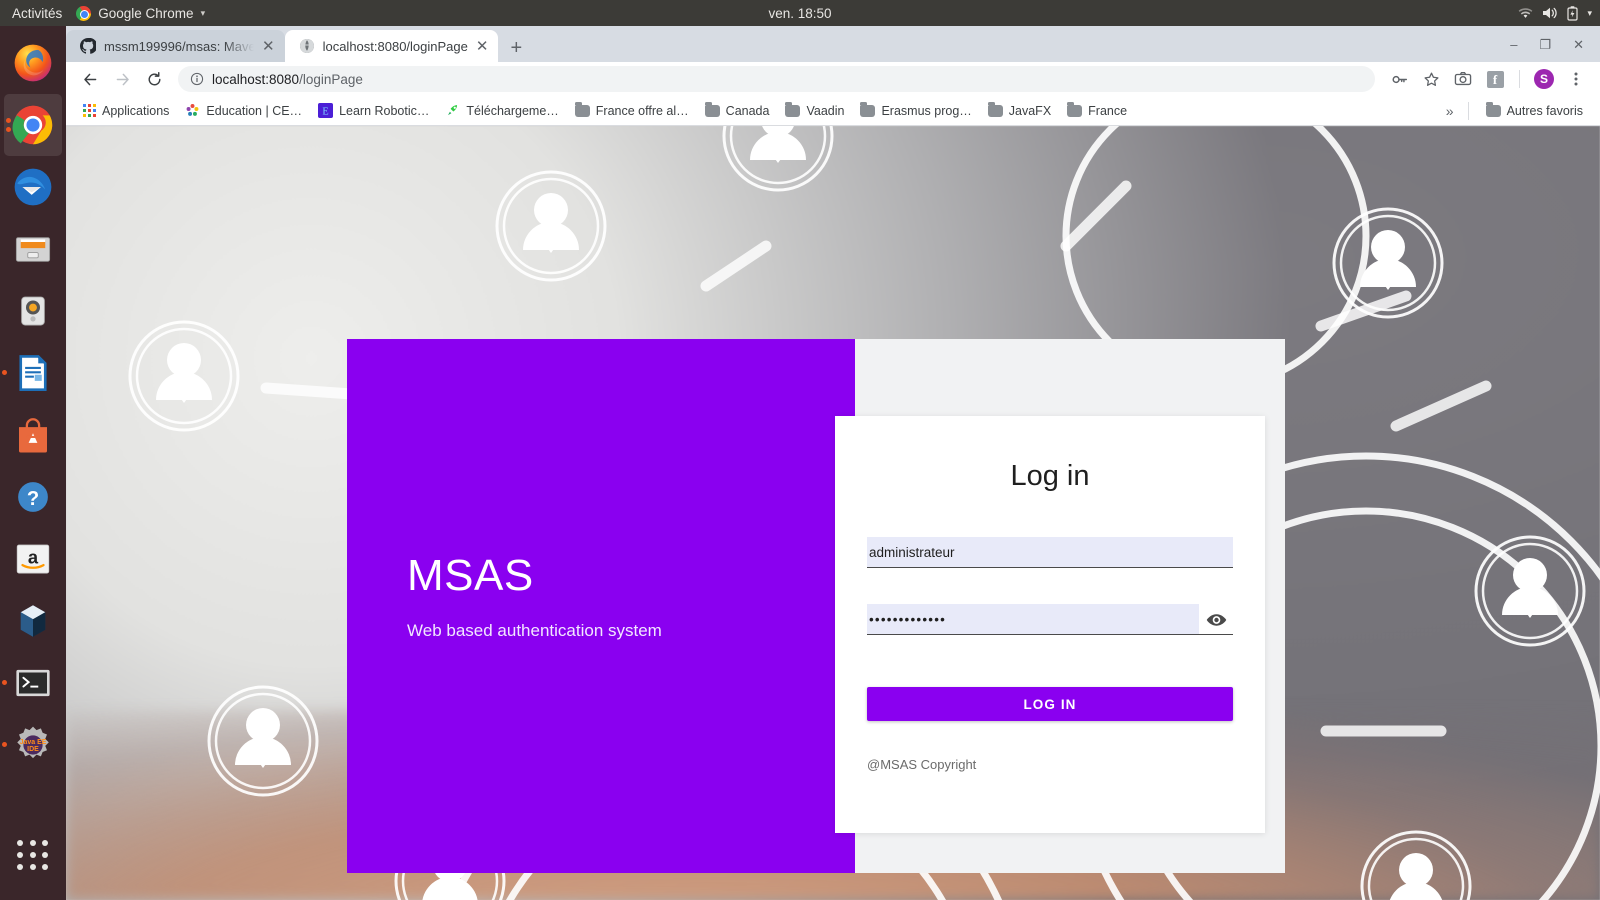  What do you see at coordinates (33, 742) in the screenshot?
I see `svg-text: Java EE` at bounding box center [33, 742].